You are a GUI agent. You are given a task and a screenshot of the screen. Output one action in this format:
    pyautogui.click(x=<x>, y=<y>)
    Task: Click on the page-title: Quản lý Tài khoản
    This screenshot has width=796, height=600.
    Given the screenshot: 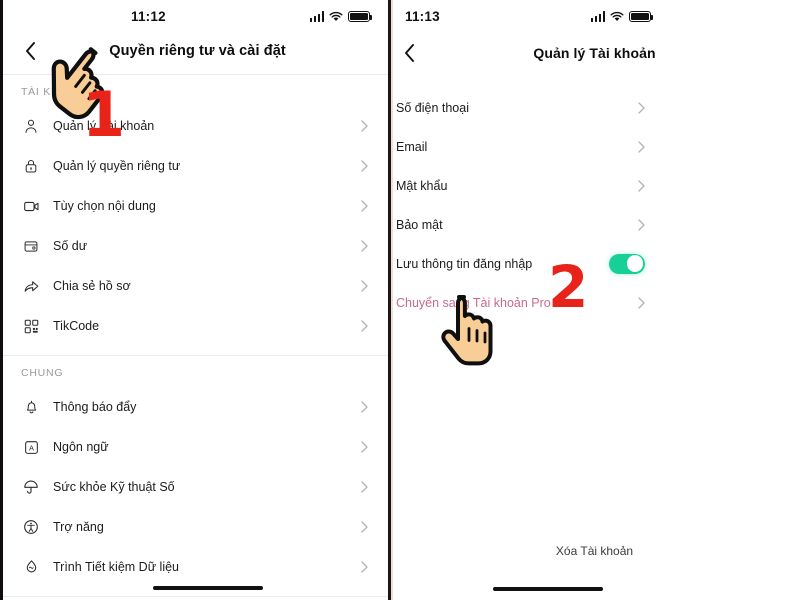 What is the action you would take?
    pyautogui.click(x=594, y=53)
    